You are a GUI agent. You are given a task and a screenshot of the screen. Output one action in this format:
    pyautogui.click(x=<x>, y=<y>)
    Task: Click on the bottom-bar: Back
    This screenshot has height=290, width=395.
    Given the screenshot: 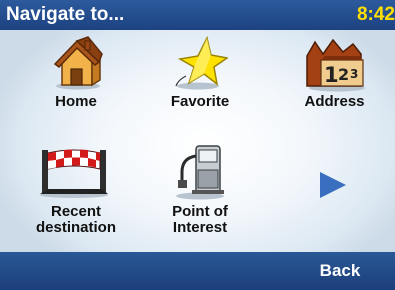 What is the action you would take?
    pyautogui.click(x=197, y=271)
    